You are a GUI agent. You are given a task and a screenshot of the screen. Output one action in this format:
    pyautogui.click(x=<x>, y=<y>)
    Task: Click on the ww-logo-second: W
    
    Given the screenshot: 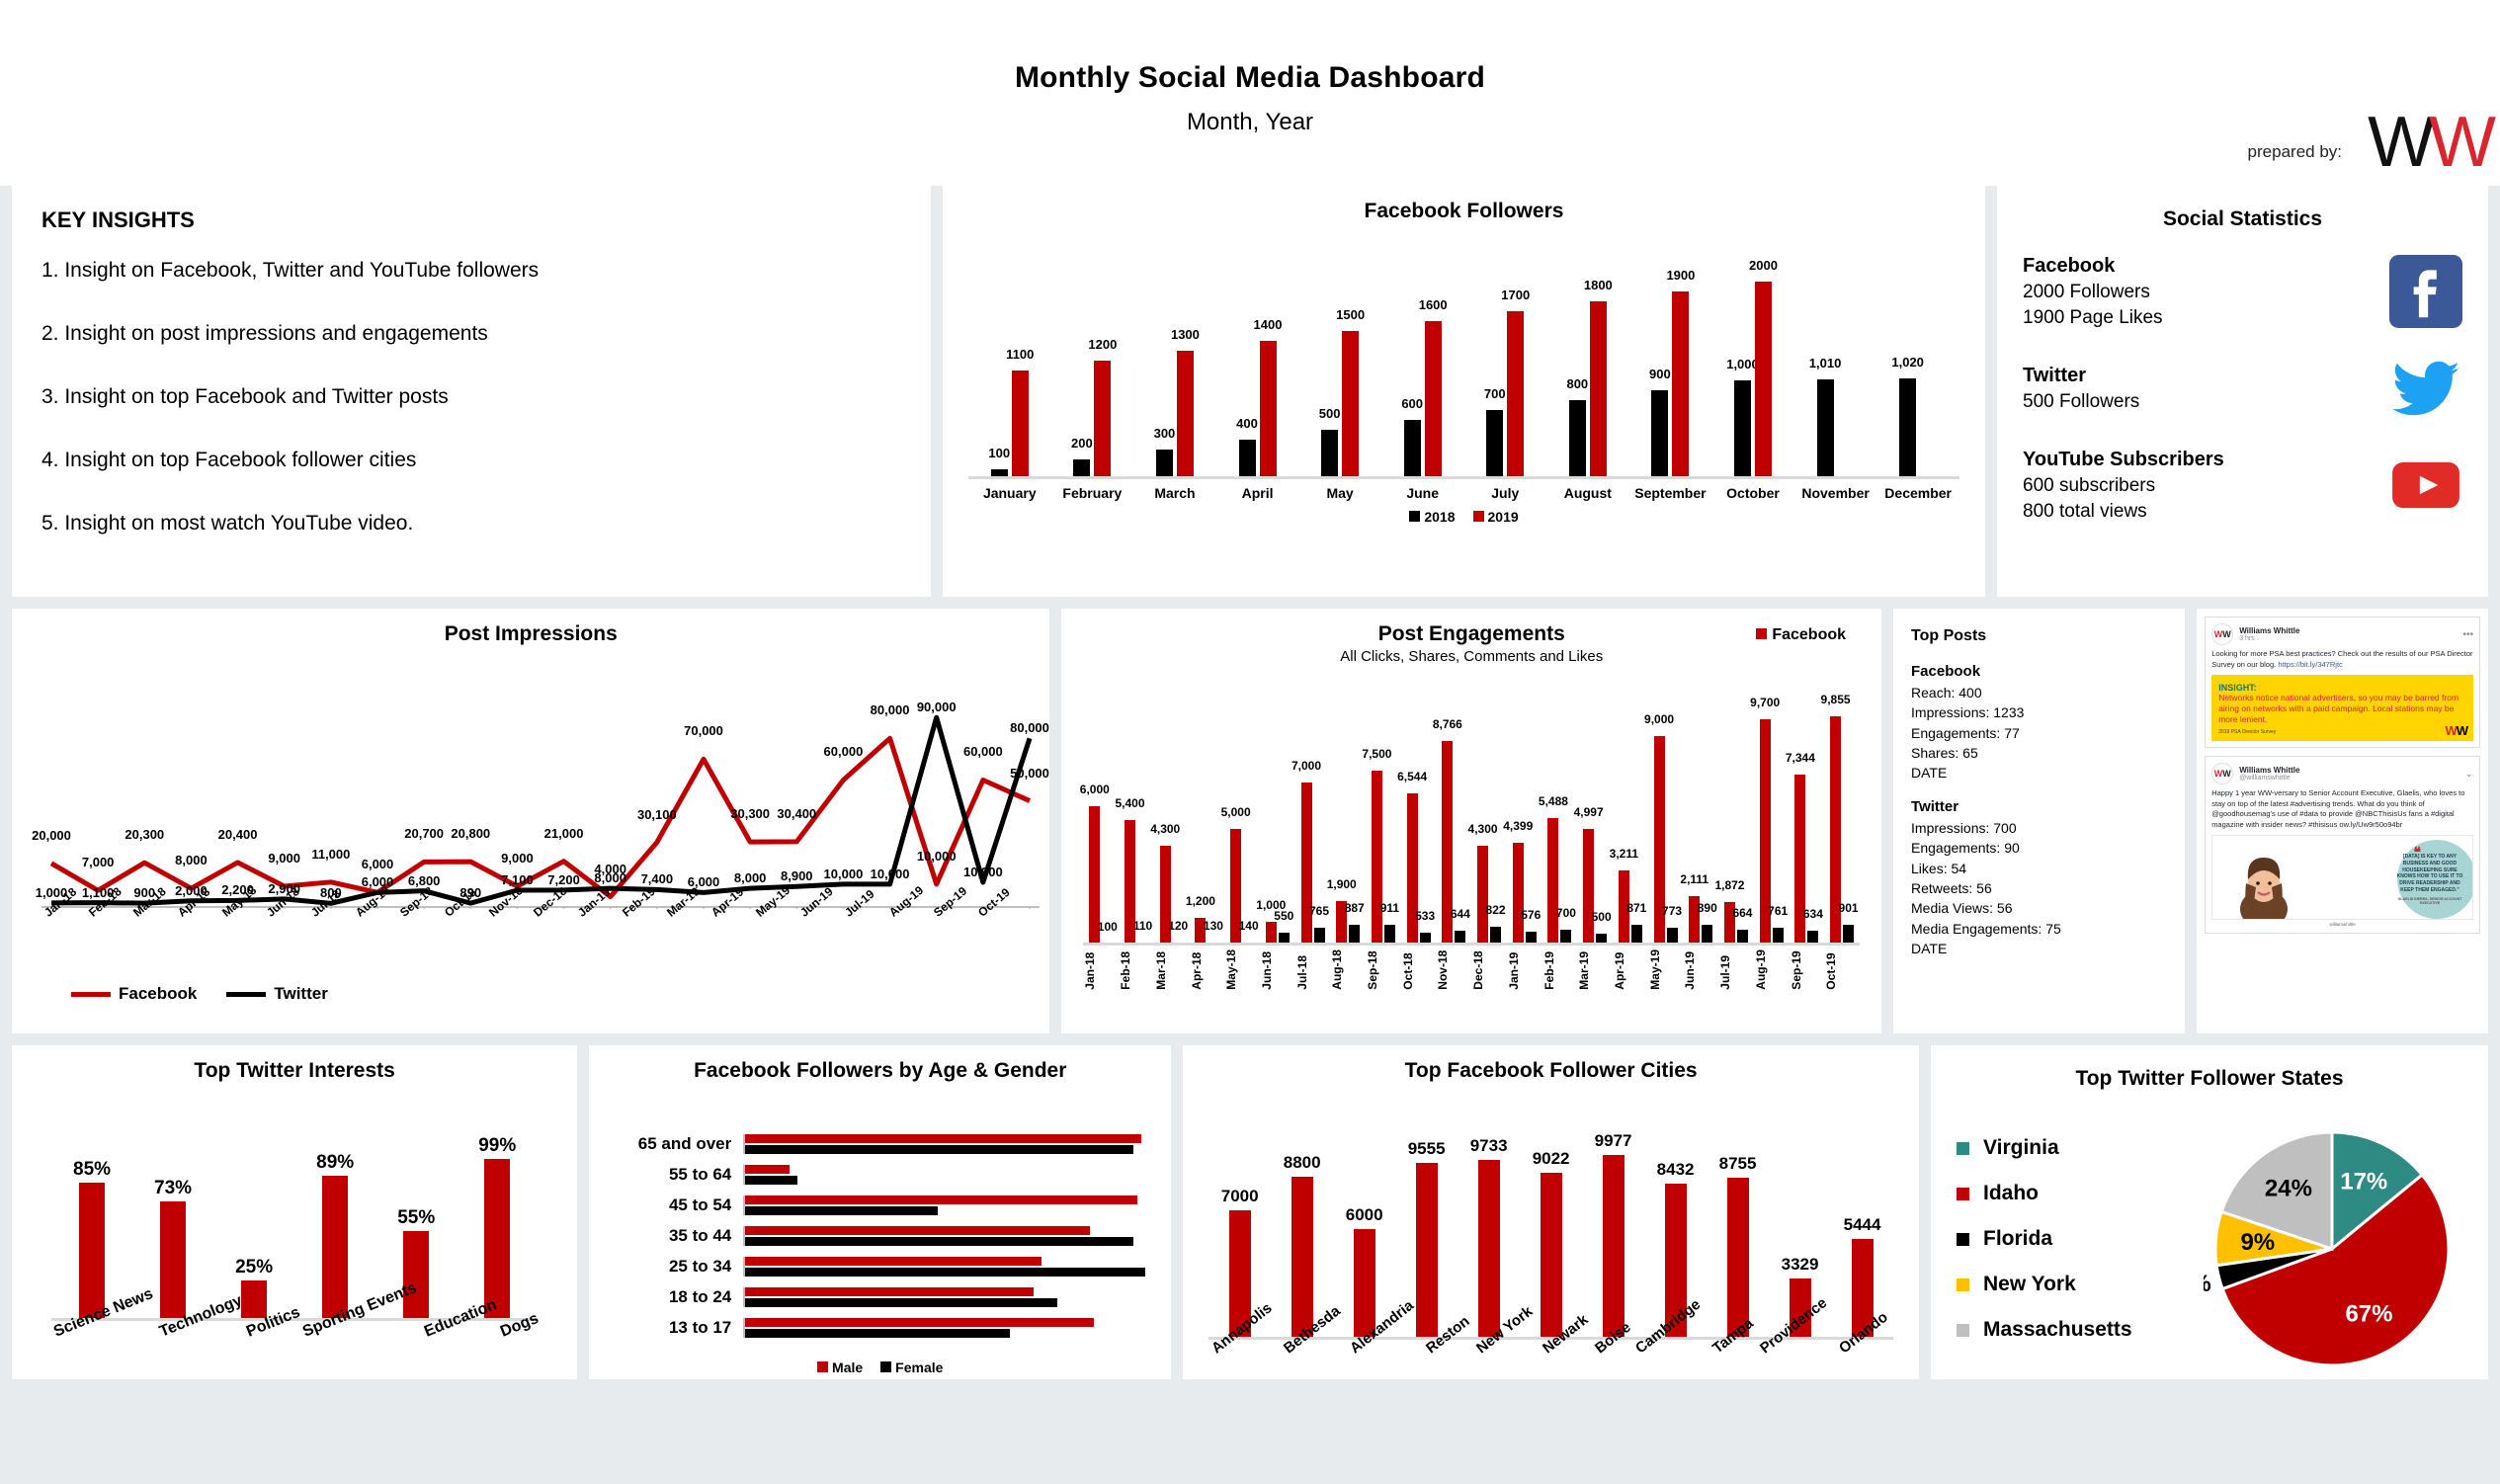 What is the action you would take?
    pyautogui.click(x=2462, y=142)
    